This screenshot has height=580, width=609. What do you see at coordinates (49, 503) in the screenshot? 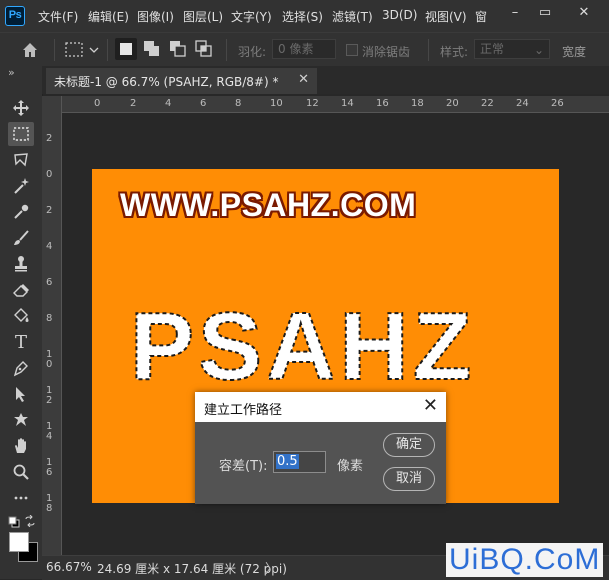
I see `ruler-tick: 1 8` at bounding box center [49, 503].